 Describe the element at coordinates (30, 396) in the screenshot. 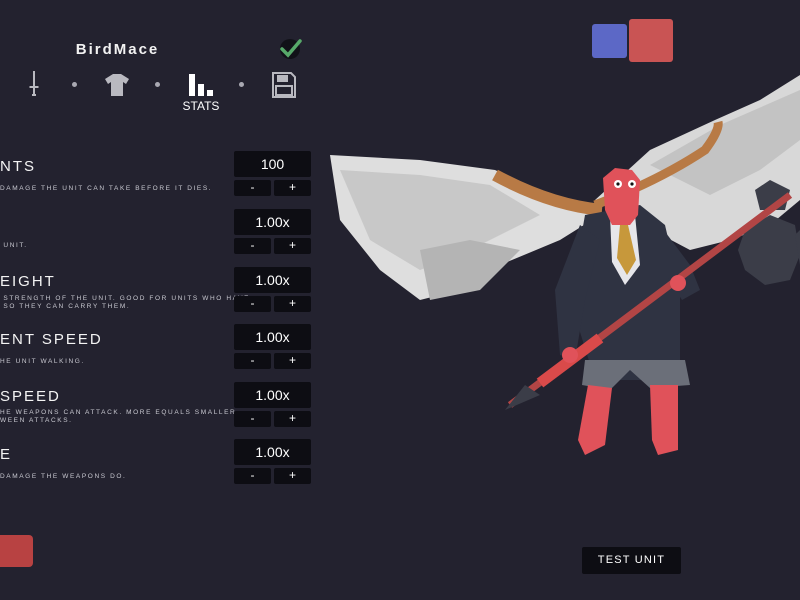

I see `stat-title: SPEED` at that location.